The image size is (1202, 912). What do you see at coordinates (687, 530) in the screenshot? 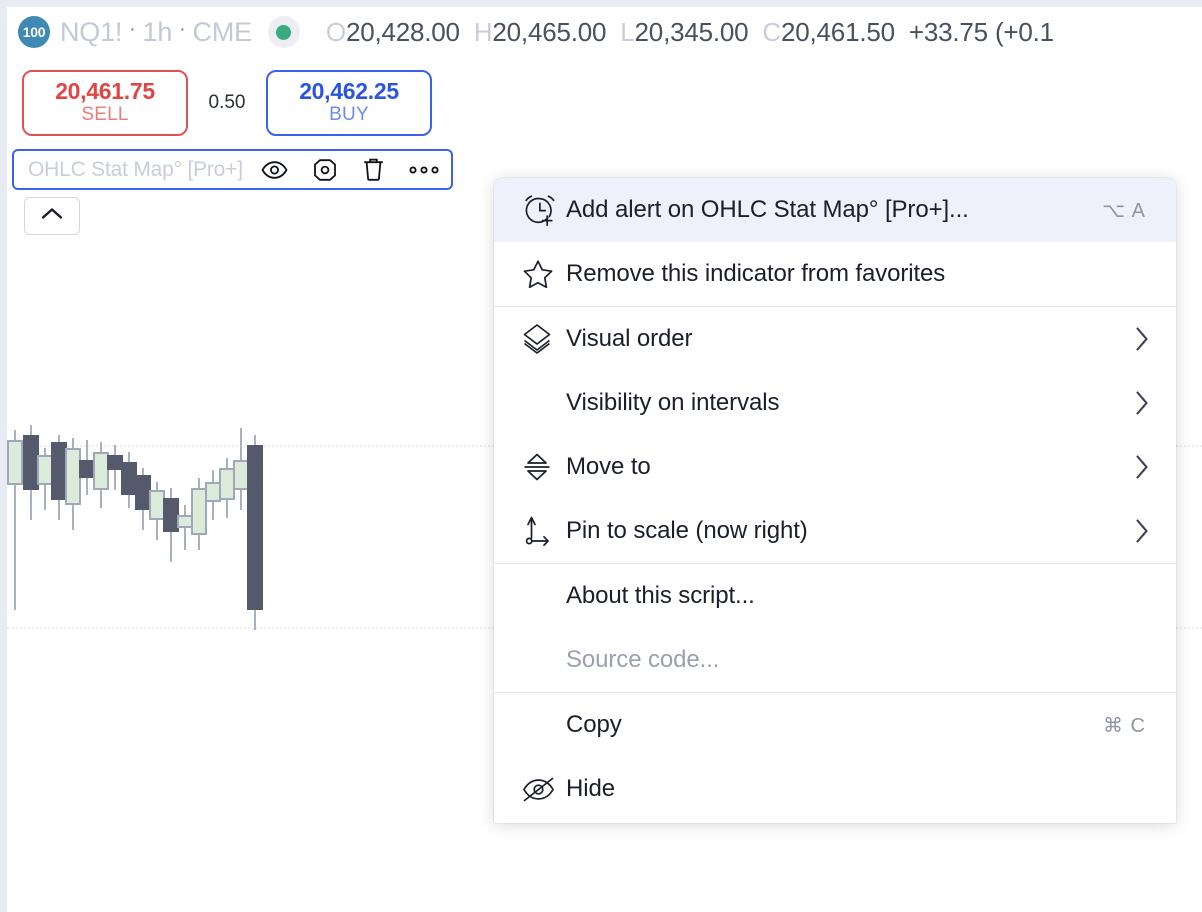
I see `menu-item-label: Pin to scale (now right)` at bounding box center [687, 530].